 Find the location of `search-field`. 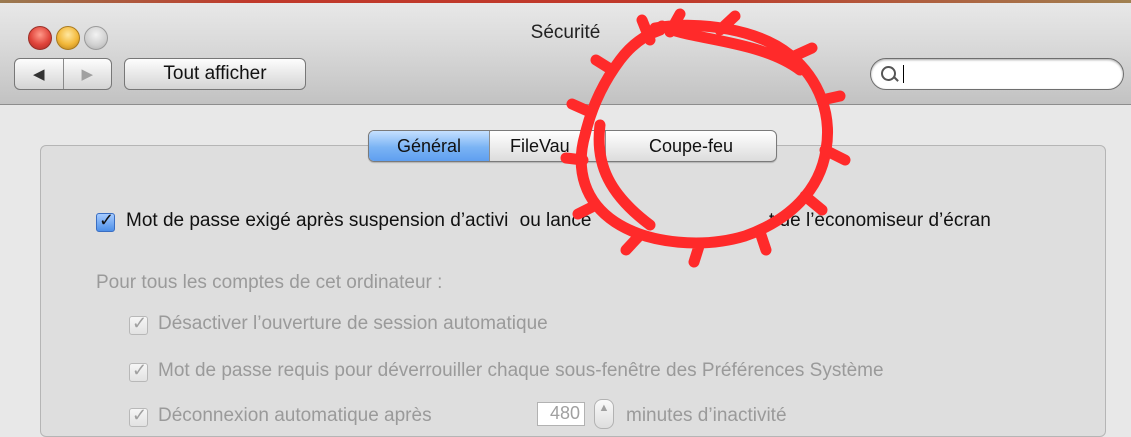

search-field is located at coordinates (997, 74).